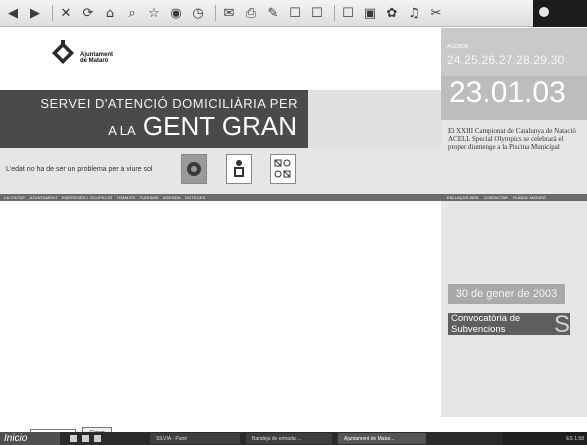 This screenshot has height=445, width=587. I want to click on messenger-icon: ▣, so click(370, 13).